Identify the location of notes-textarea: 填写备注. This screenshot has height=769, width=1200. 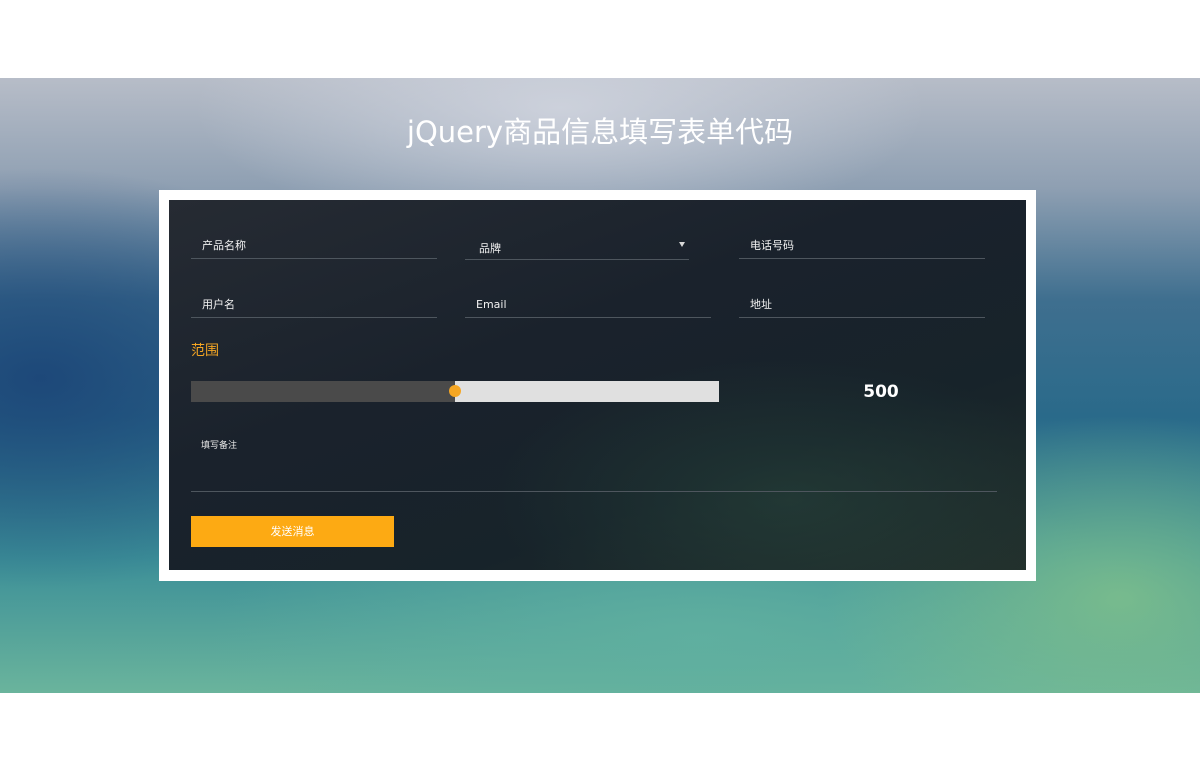
(594, 462).